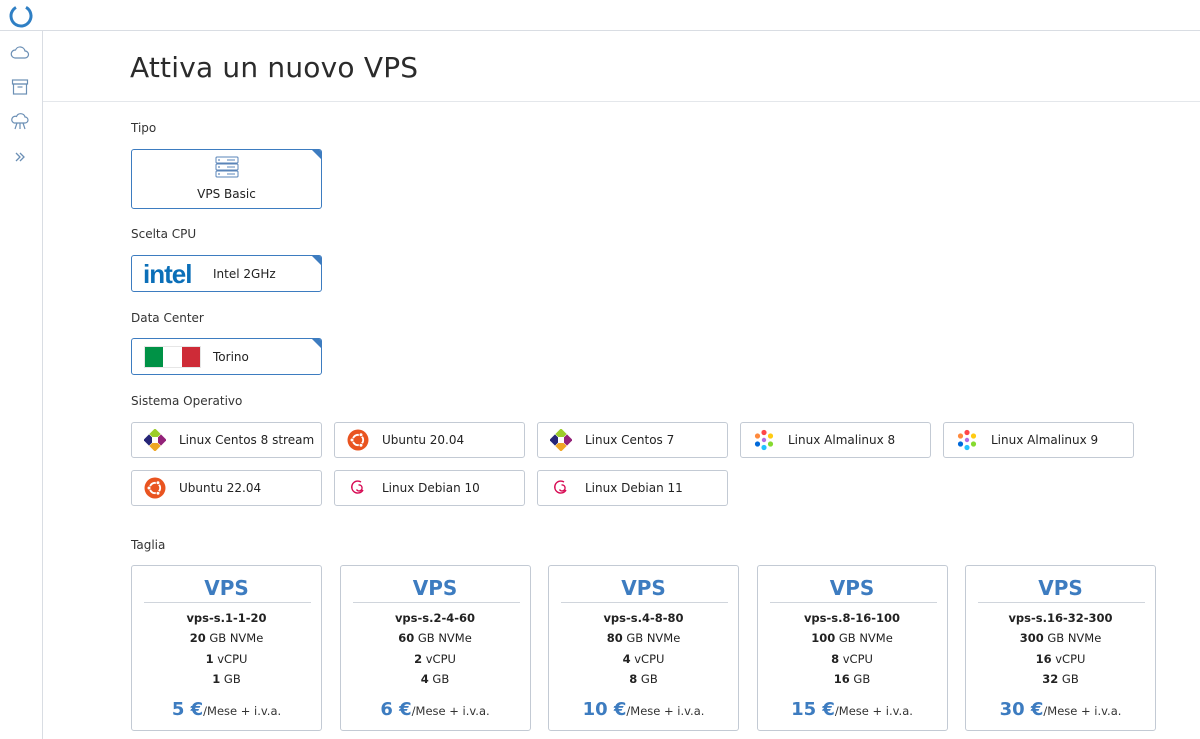 The width and height of the screenshot is (1200, 739). What do you see at coordinates (274, 67) in the screenshot?
I see `page-title: Attiva un nuovo VPS` at bounding box center [274, 67].